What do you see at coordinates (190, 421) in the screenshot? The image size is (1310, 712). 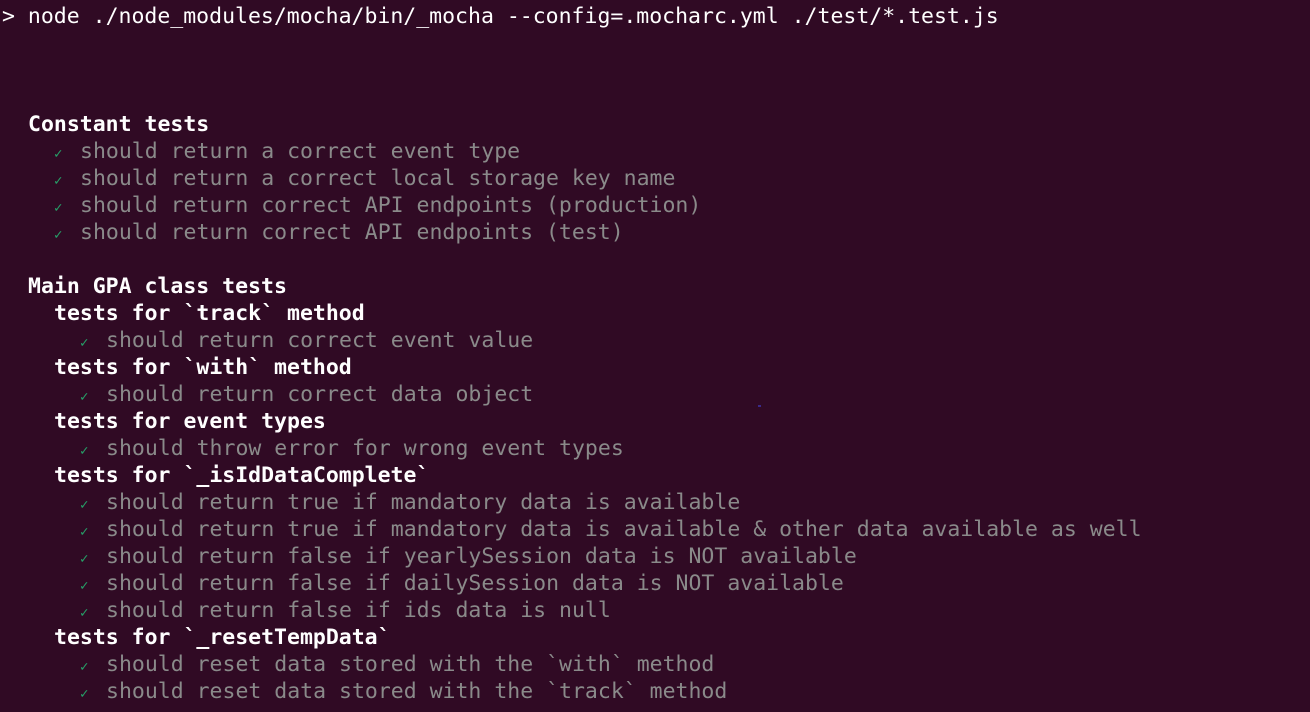 I see `group-title-event-types: tests for event types` at bounding box center [190, 421].